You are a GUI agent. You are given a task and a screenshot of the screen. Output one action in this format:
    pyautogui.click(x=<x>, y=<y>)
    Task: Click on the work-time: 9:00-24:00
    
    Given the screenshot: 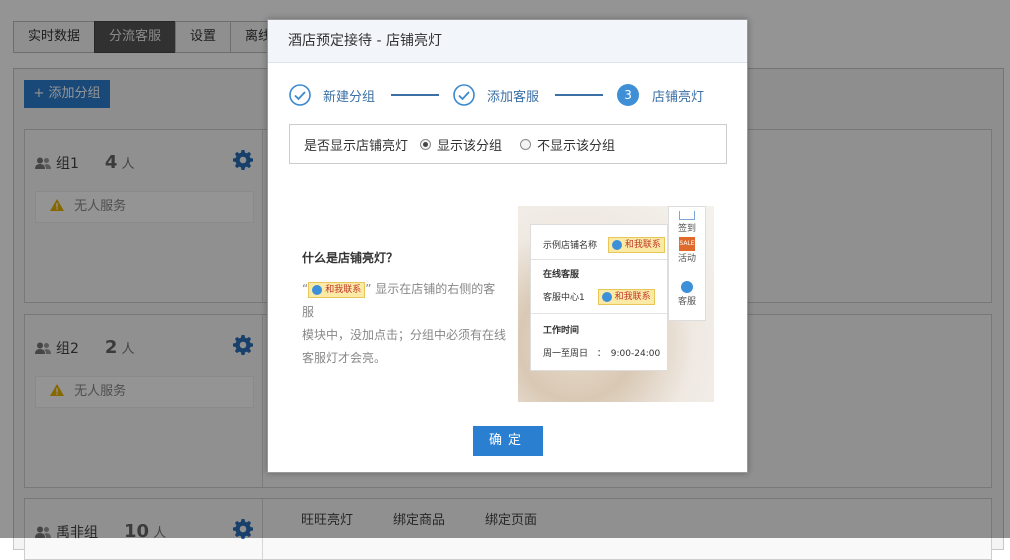 What is the action you would take?
    pyautogui.click(x=635, y=354)
    